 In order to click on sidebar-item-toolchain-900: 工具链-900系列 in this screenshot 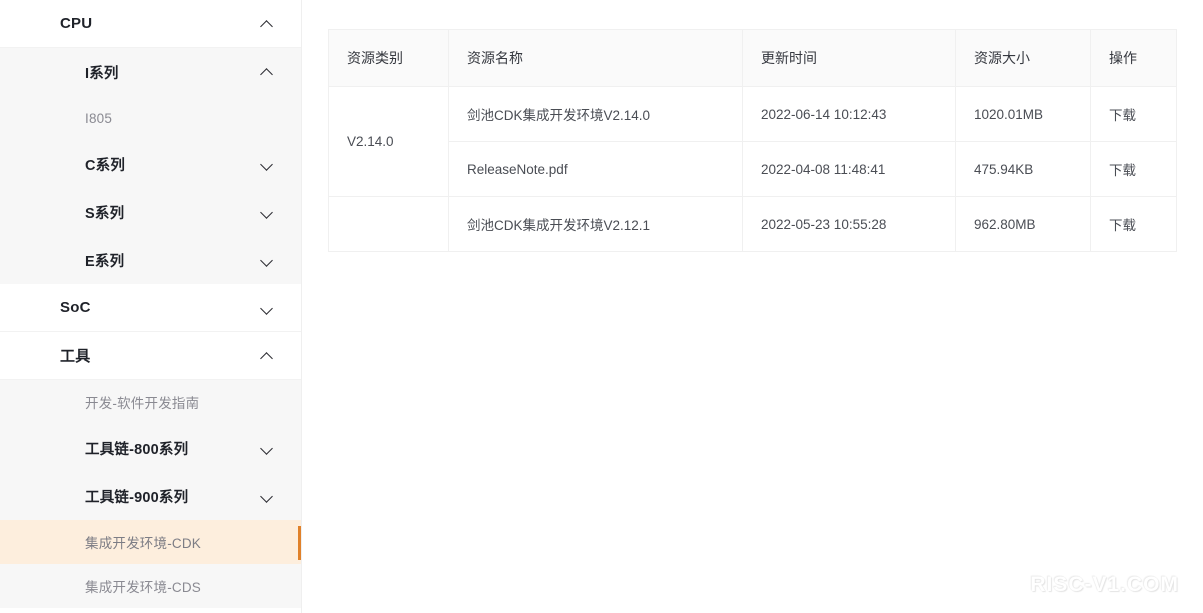, I will do `click(150, 496)`.